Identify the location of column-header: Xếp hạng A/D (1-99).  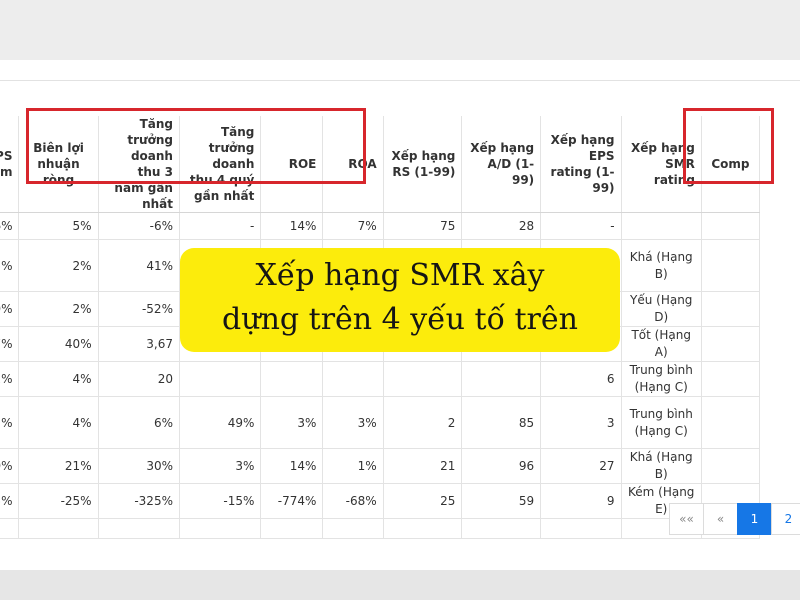
(501, 164).